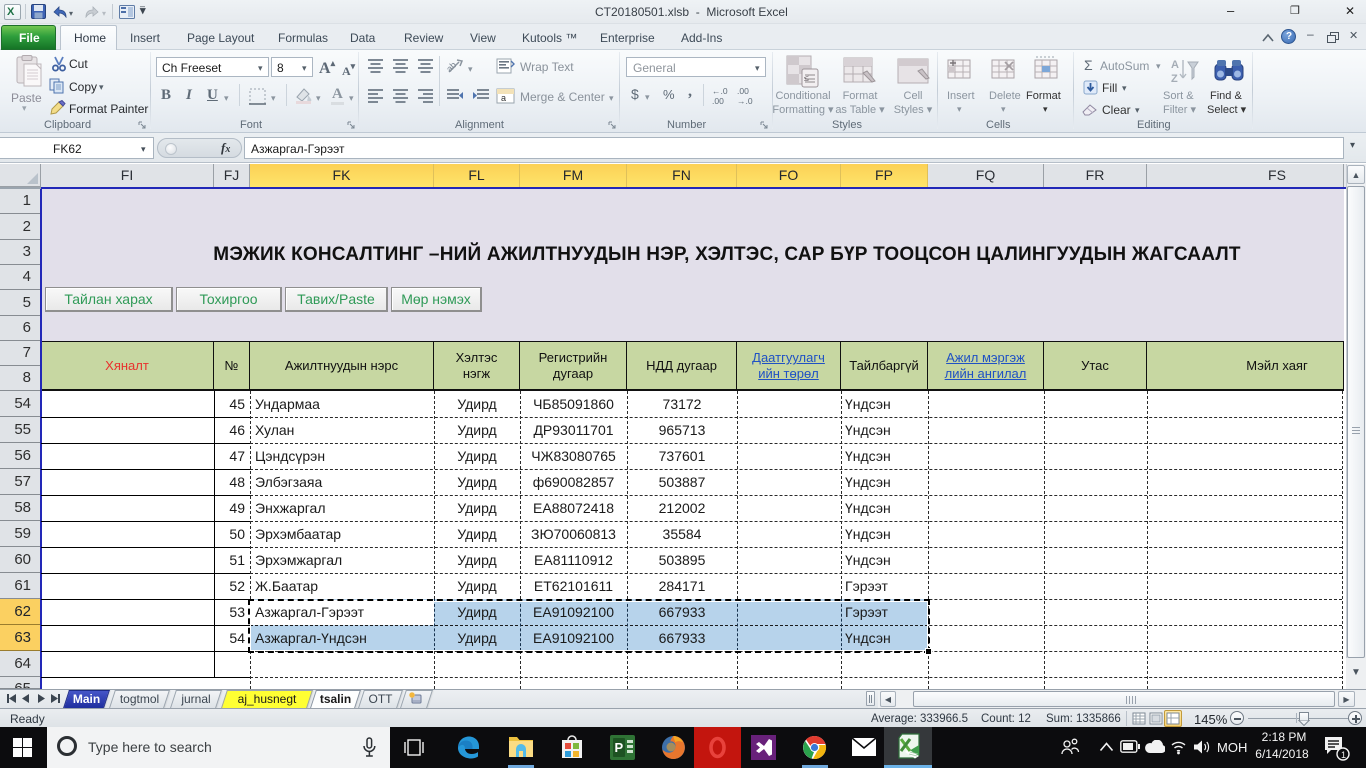 The width and height of the screenshot is (1366, 768). I want to click on svg-text: A, so click(1175, 65).